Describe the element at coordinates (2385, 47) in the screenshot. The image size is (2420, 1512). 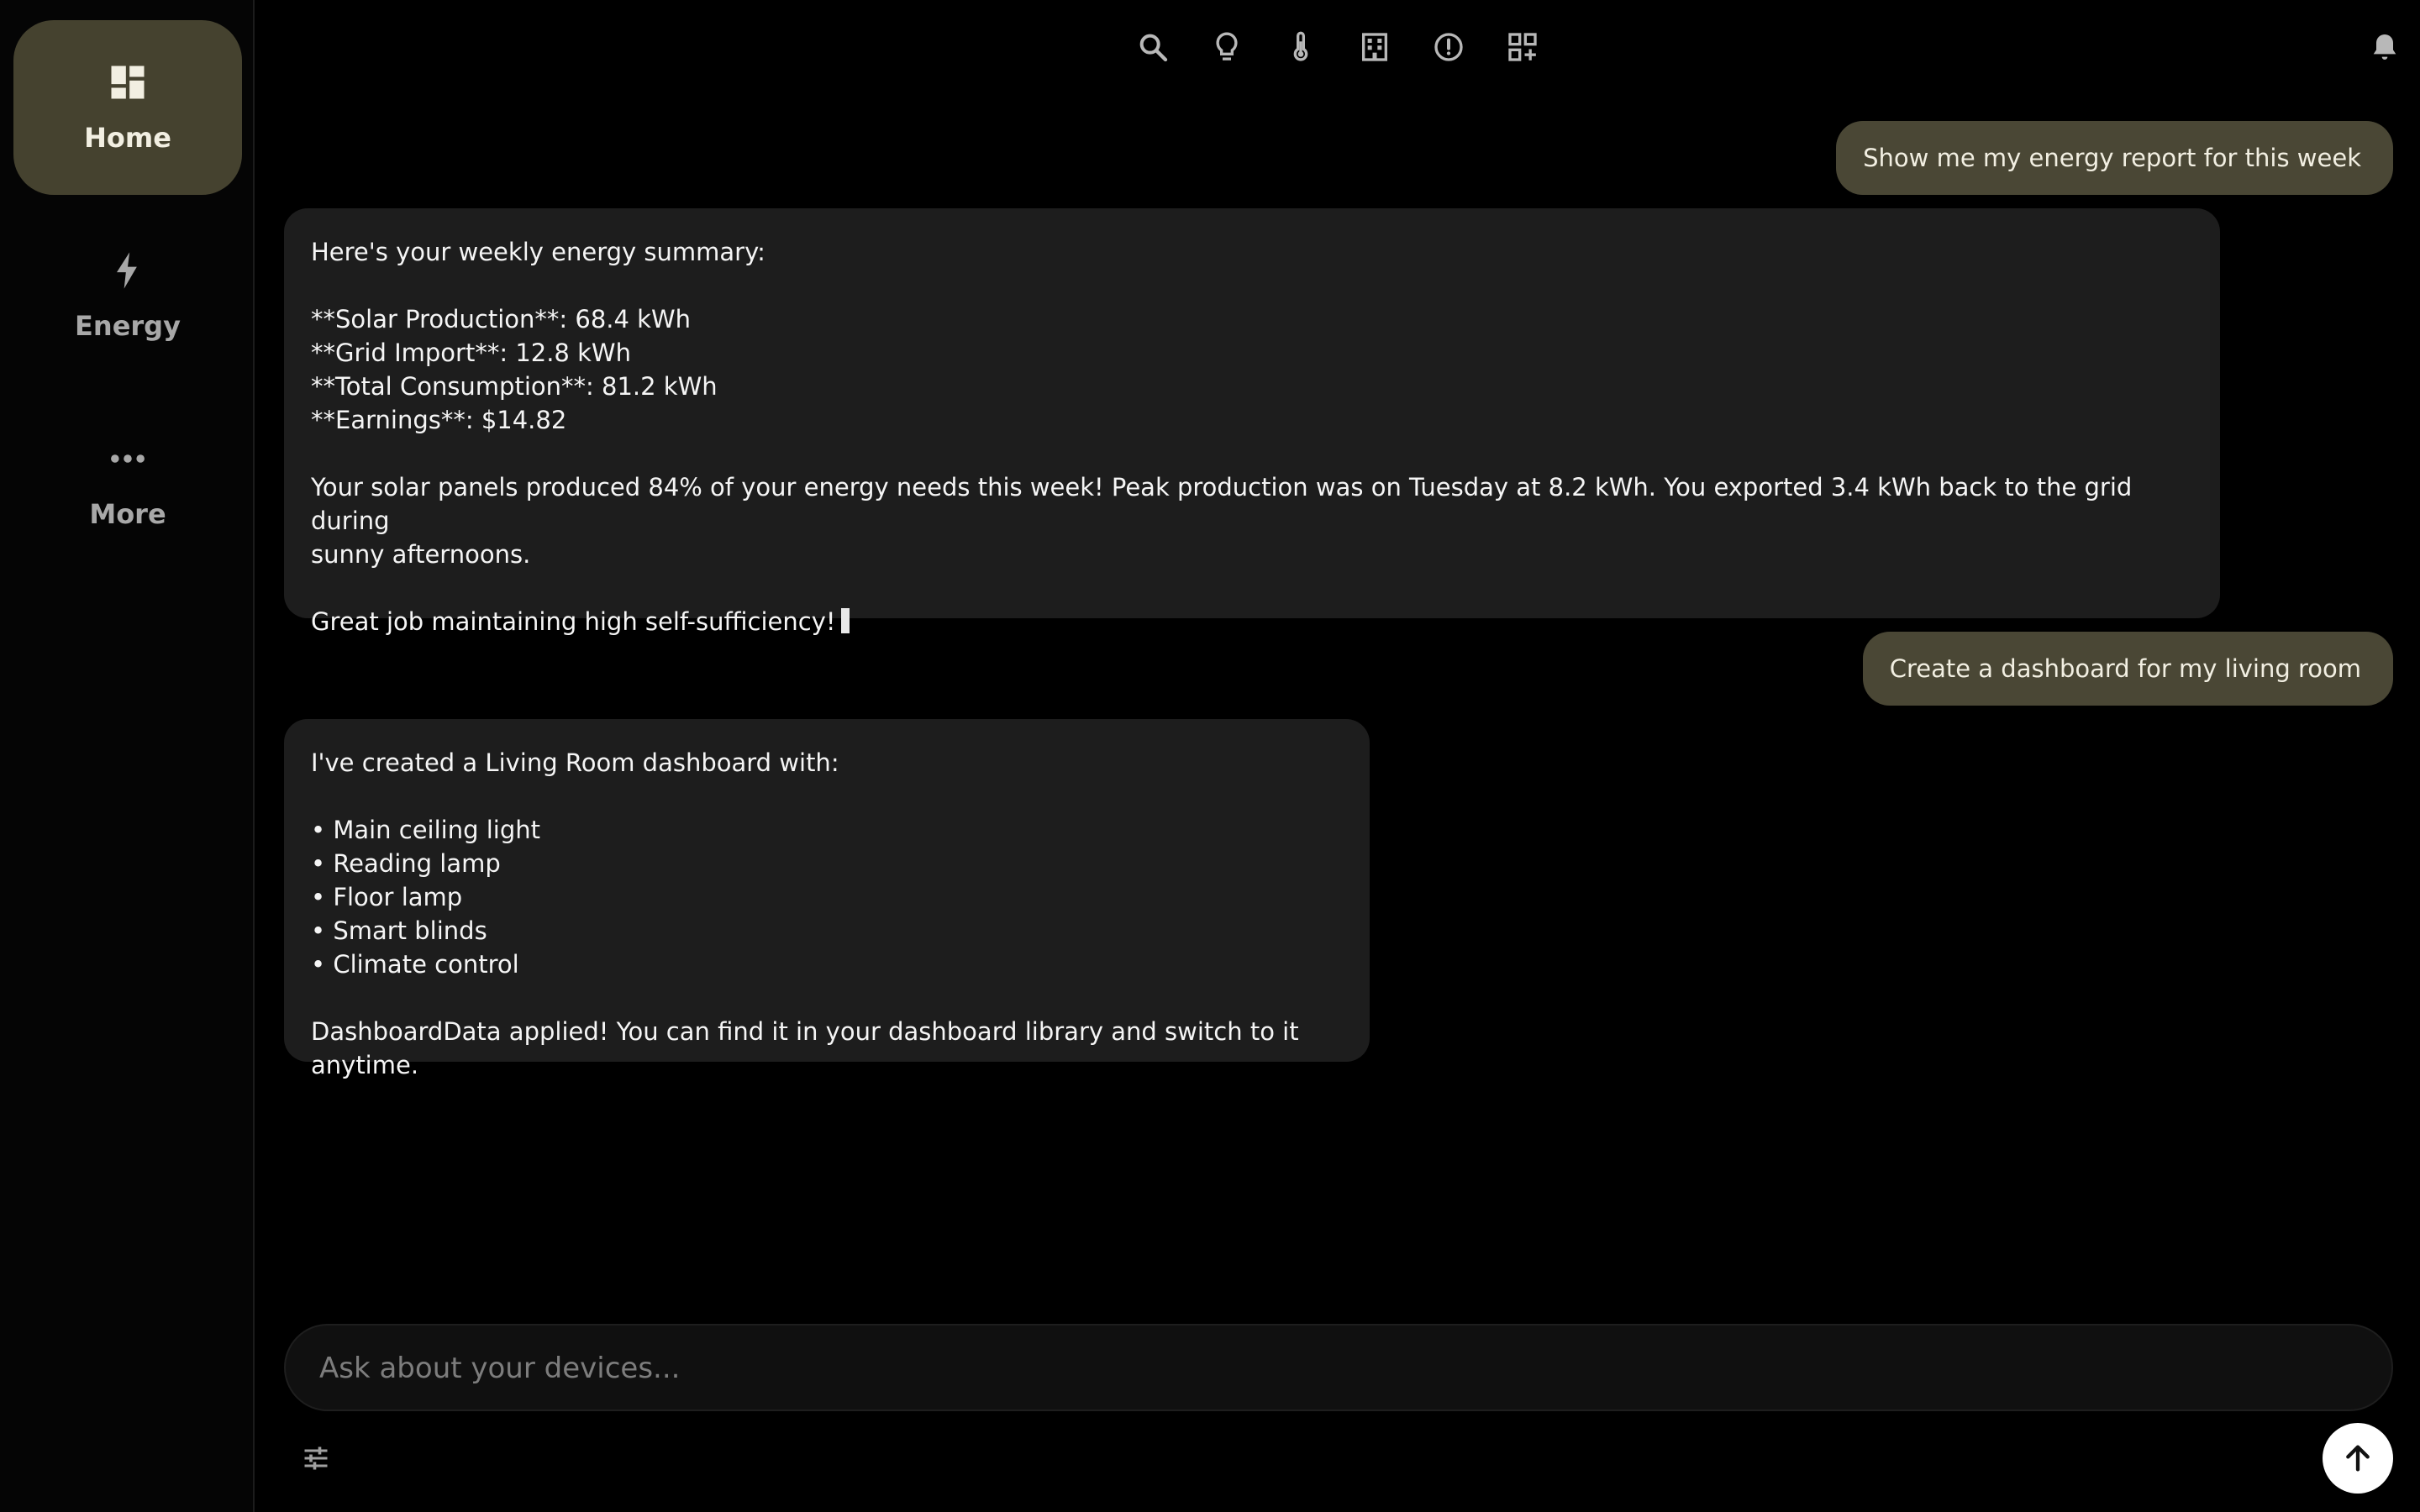
I see `bell-icon` at that location.